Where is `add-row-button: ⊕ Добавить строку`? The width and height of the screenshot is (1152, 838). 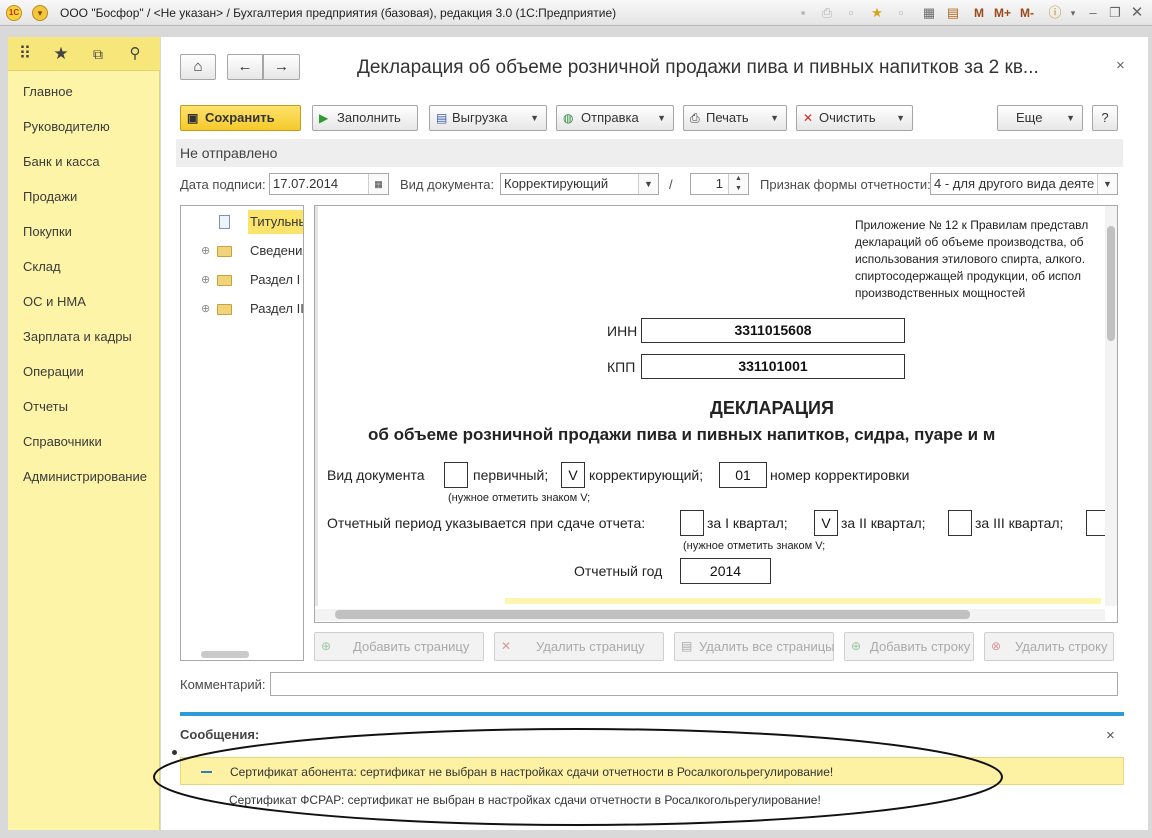 add-row-button: ⊕ Добавить строку is located at coordinates (909, 646).